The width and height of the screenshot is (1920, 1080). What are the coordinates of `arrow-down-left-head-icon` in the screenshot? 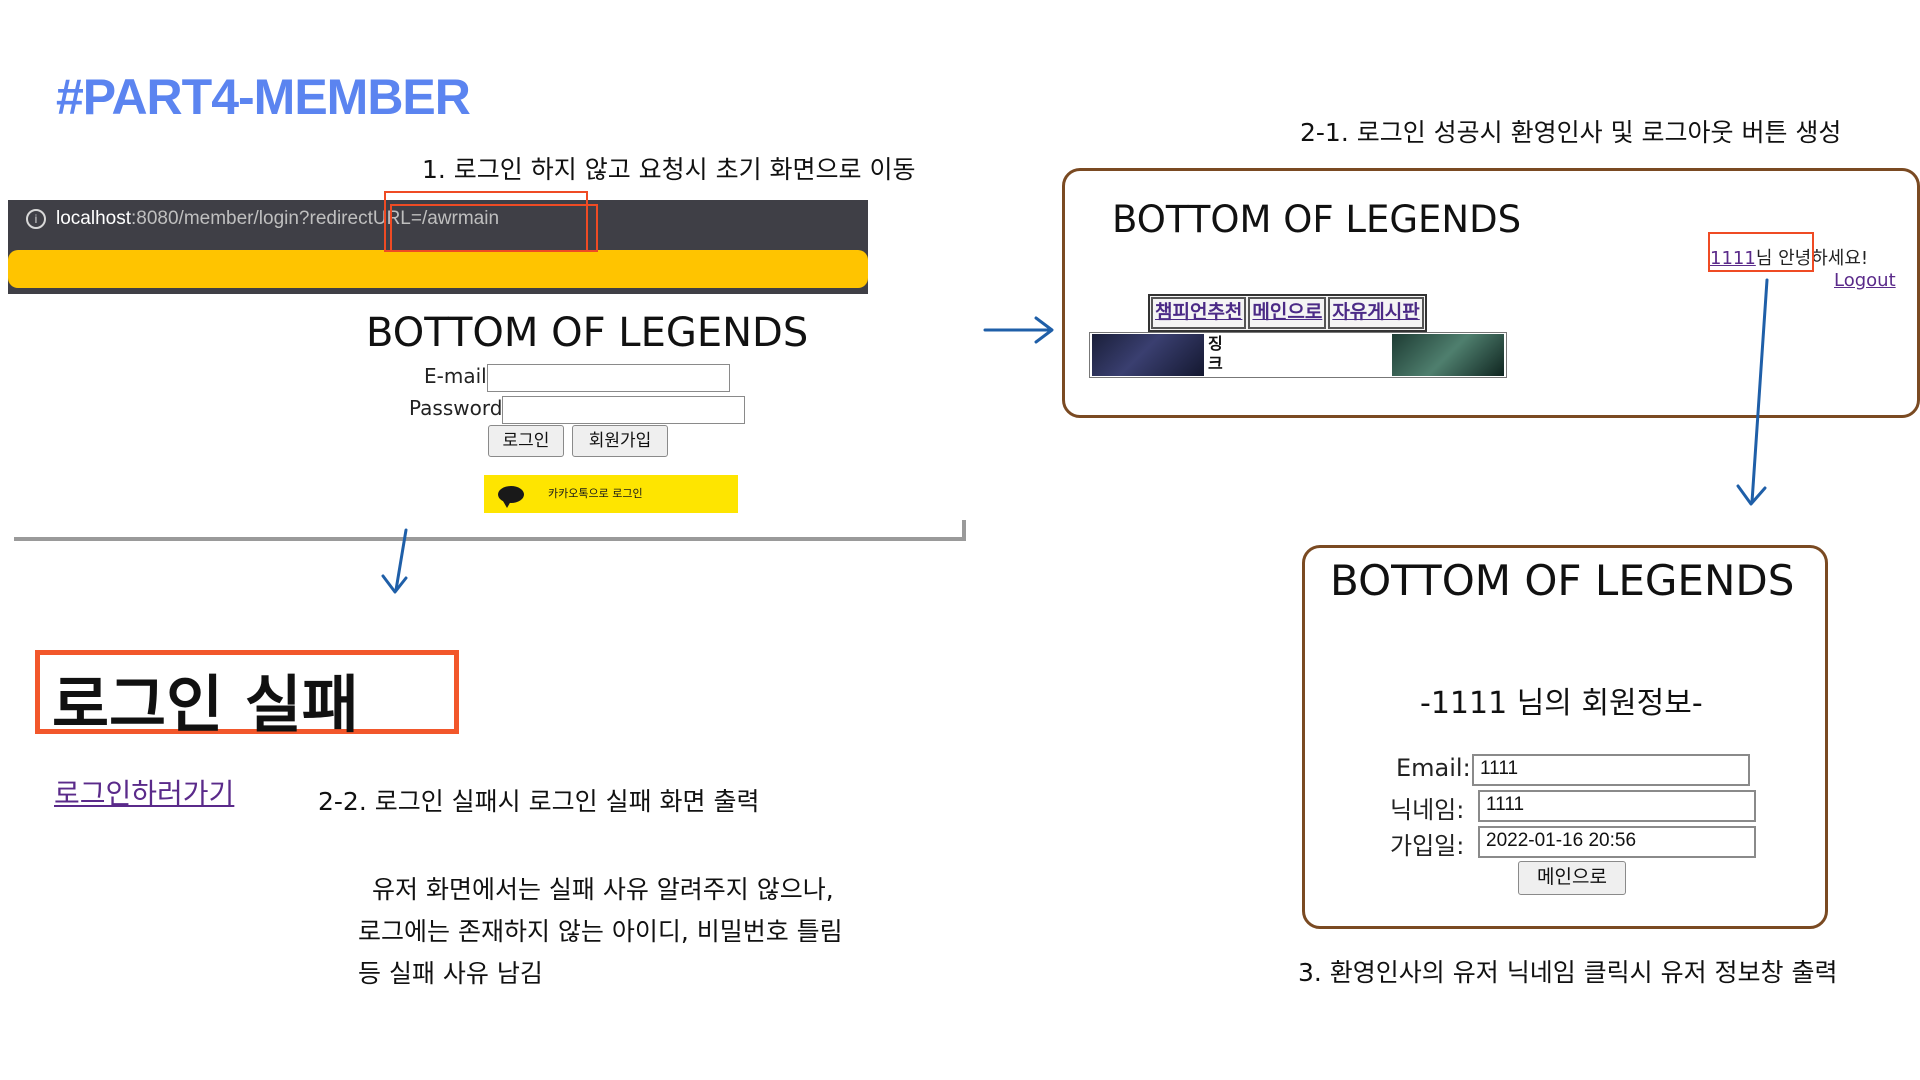 It's located at (394, 584).